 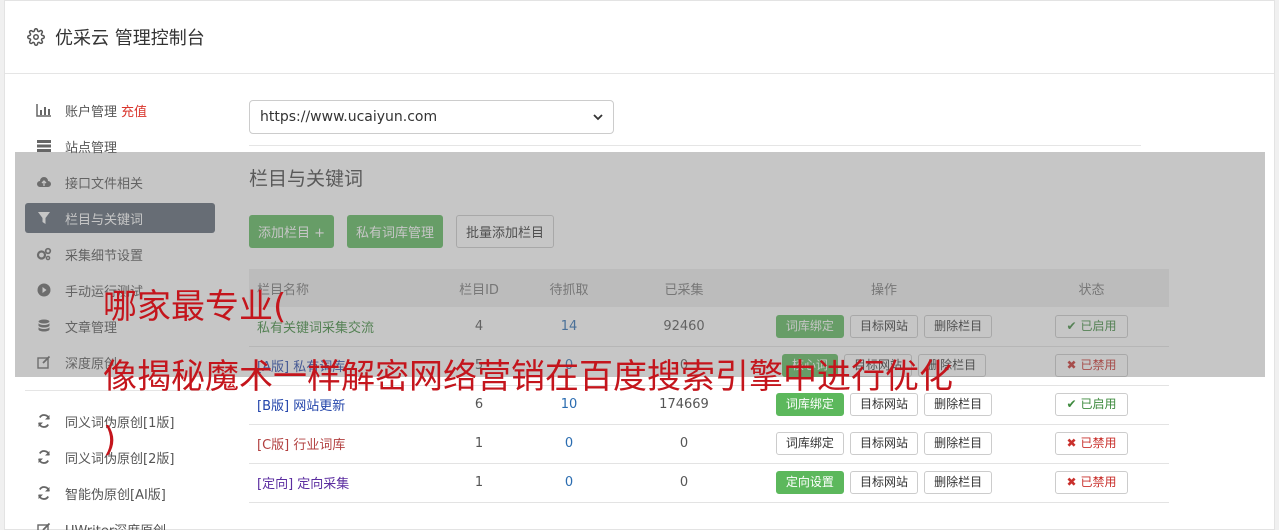 I want to click on sidebar-item-synonym-v1: 同义词伪原创[1版], so click(x=120, y=421).